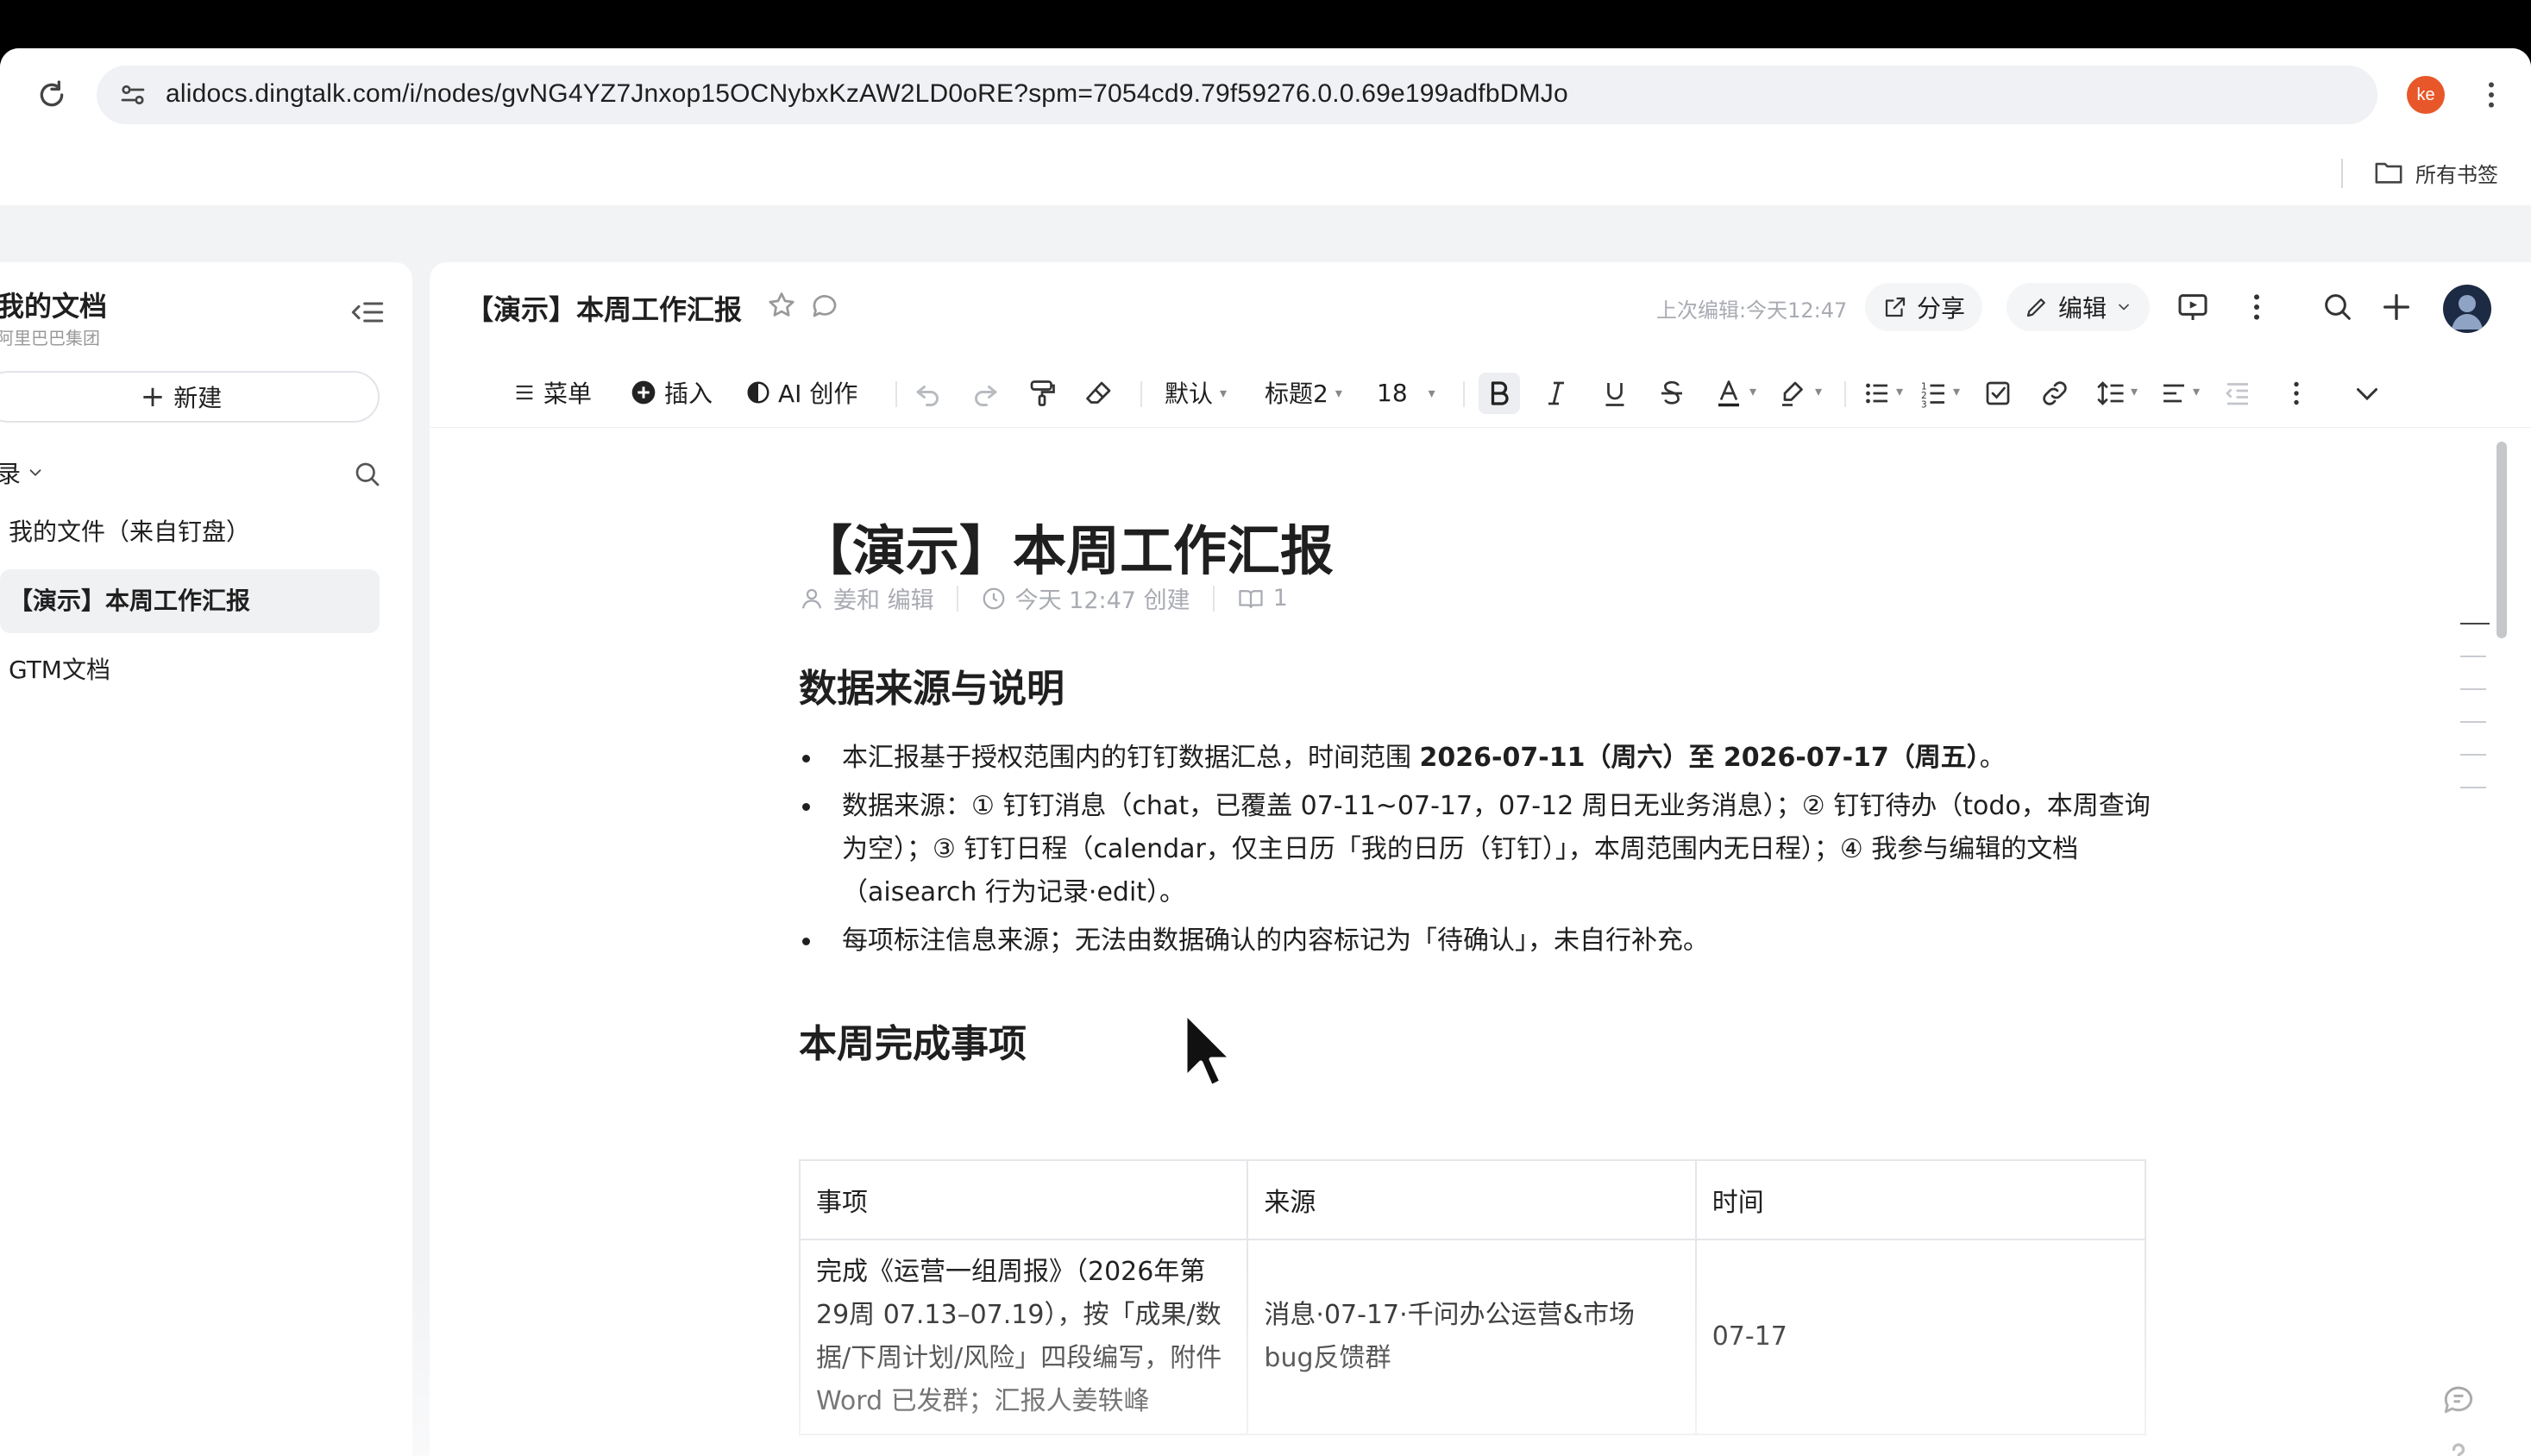  What do you see at coordinates (2467, 312) in the screenshot?
I see `avatar-silhouette-icon` at bounding box center [2467, 312].